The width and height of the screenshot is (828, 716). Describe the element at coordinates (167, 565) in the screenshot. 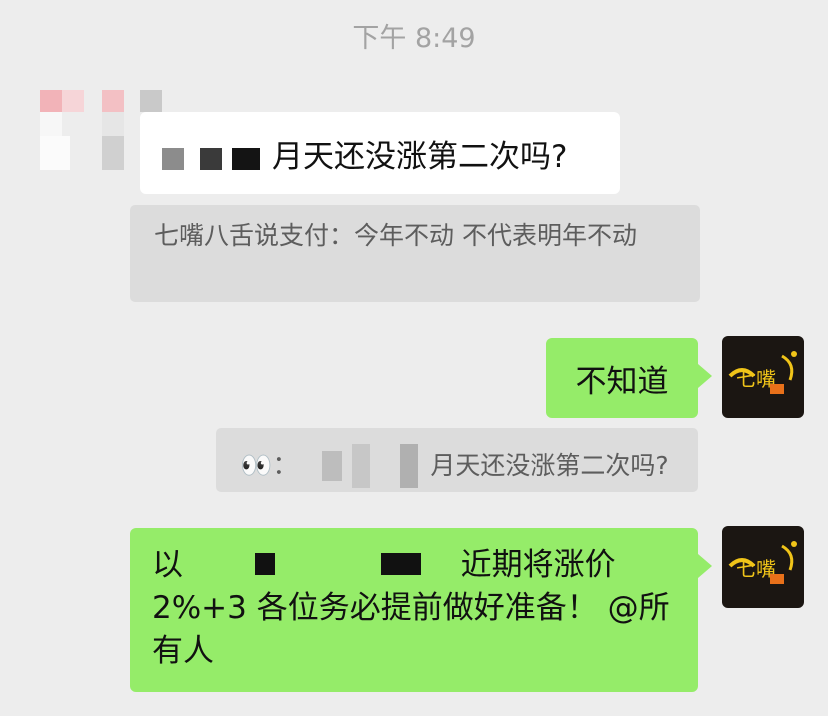

I see `message-prefix: 以` at that location.